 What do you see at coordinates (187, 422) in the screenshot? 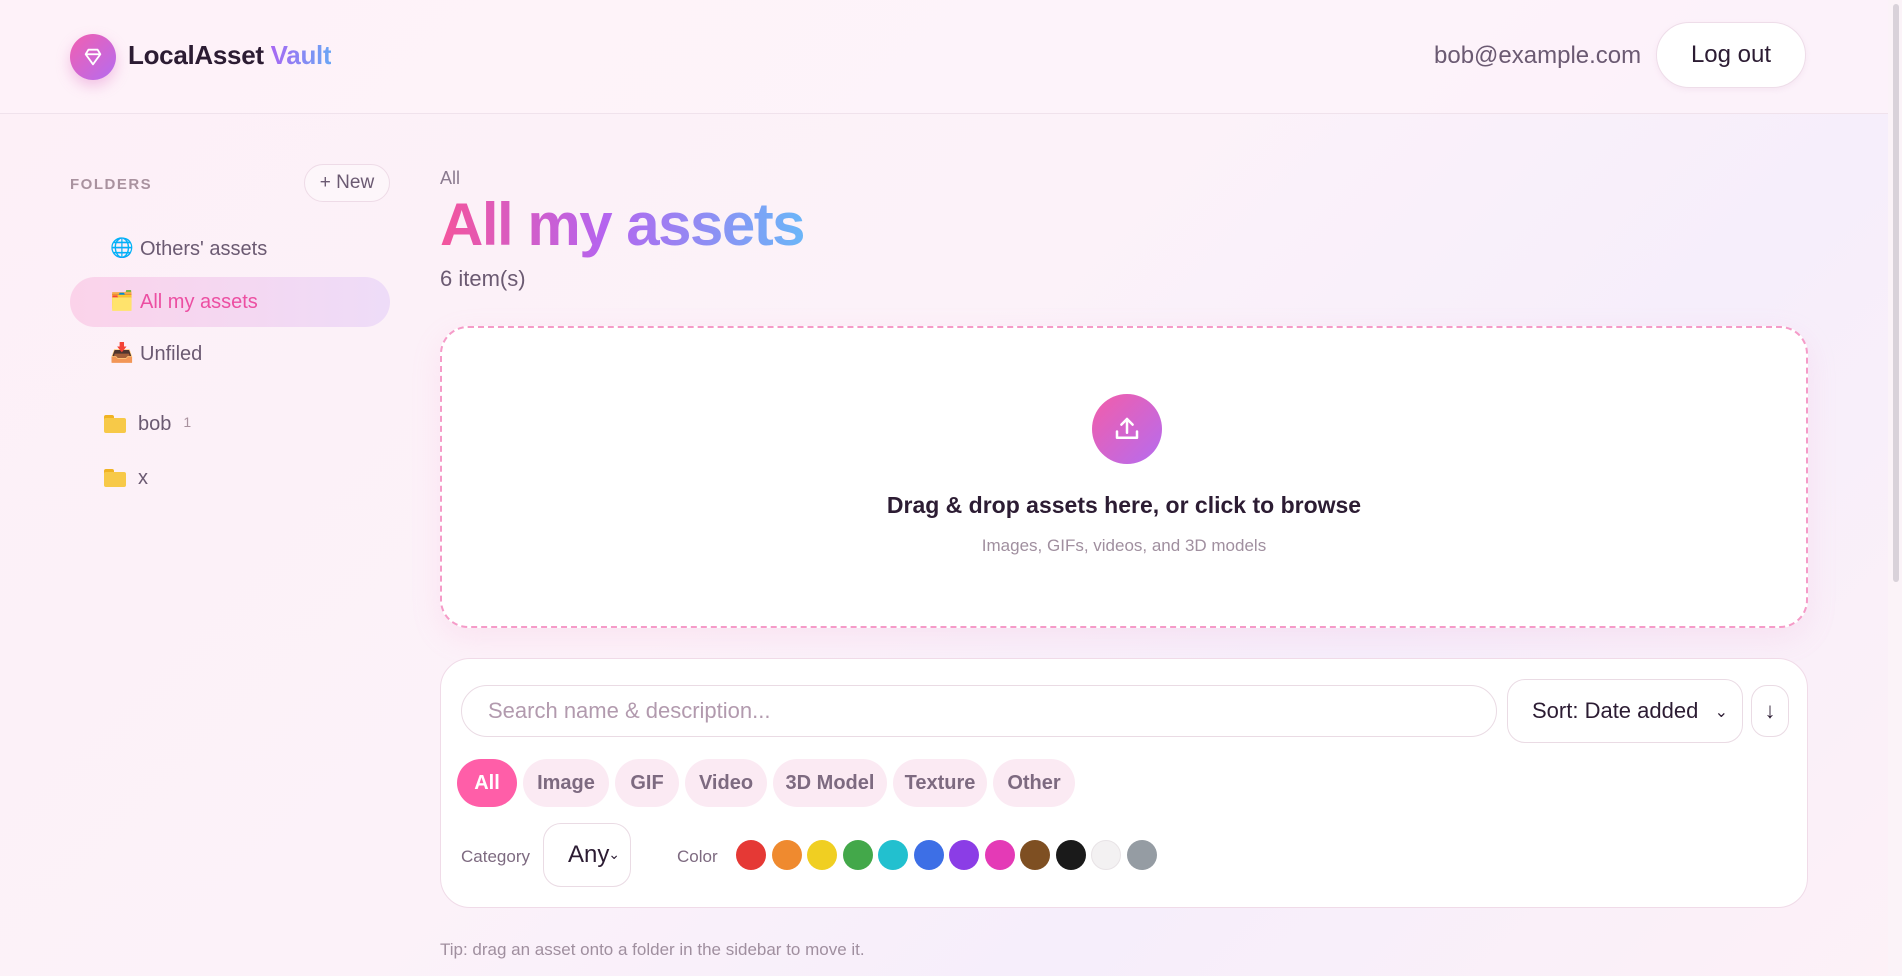
I see `folder-count: 1` at bounding box center [187, 422].